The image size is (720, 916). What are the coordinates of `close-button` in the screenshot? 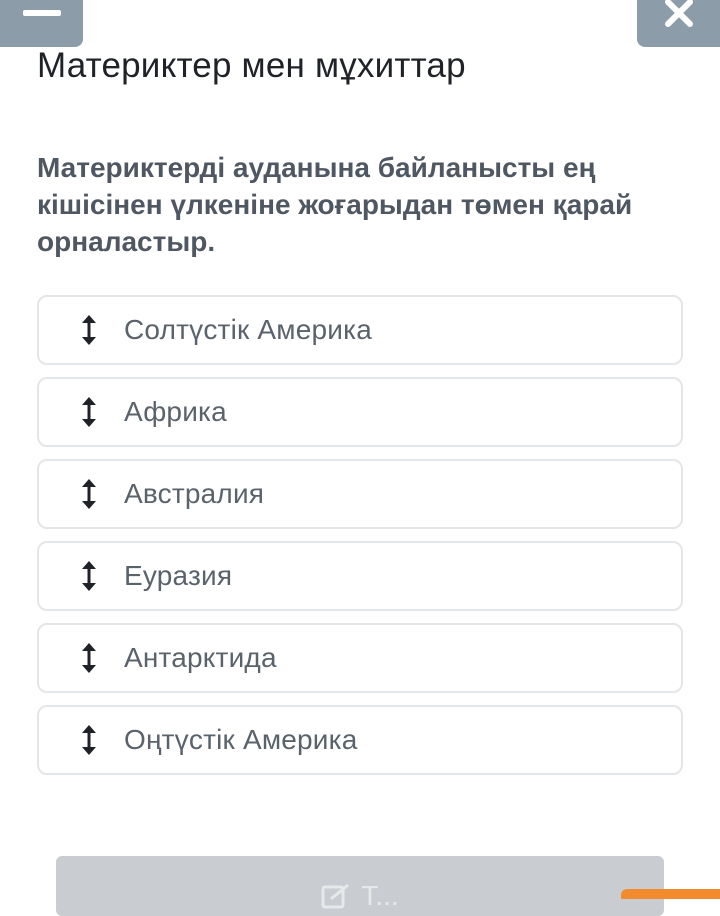 It's located at (678, 23).